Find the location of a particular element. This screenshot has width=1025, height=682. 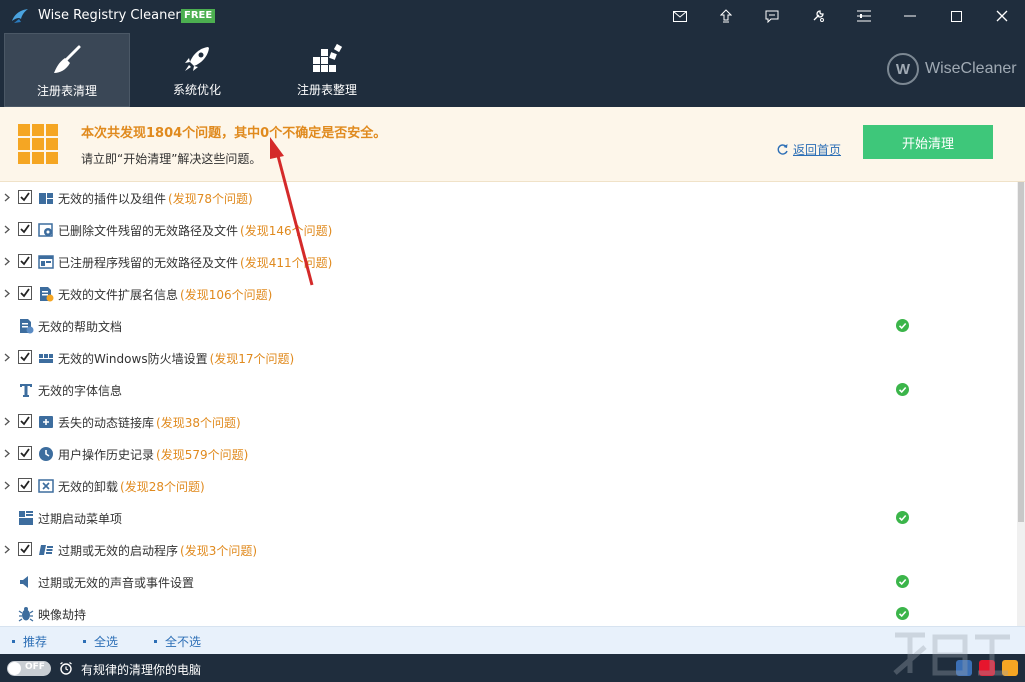

item-label: 无效的帮助文档 is located at coordinates (80, 327).